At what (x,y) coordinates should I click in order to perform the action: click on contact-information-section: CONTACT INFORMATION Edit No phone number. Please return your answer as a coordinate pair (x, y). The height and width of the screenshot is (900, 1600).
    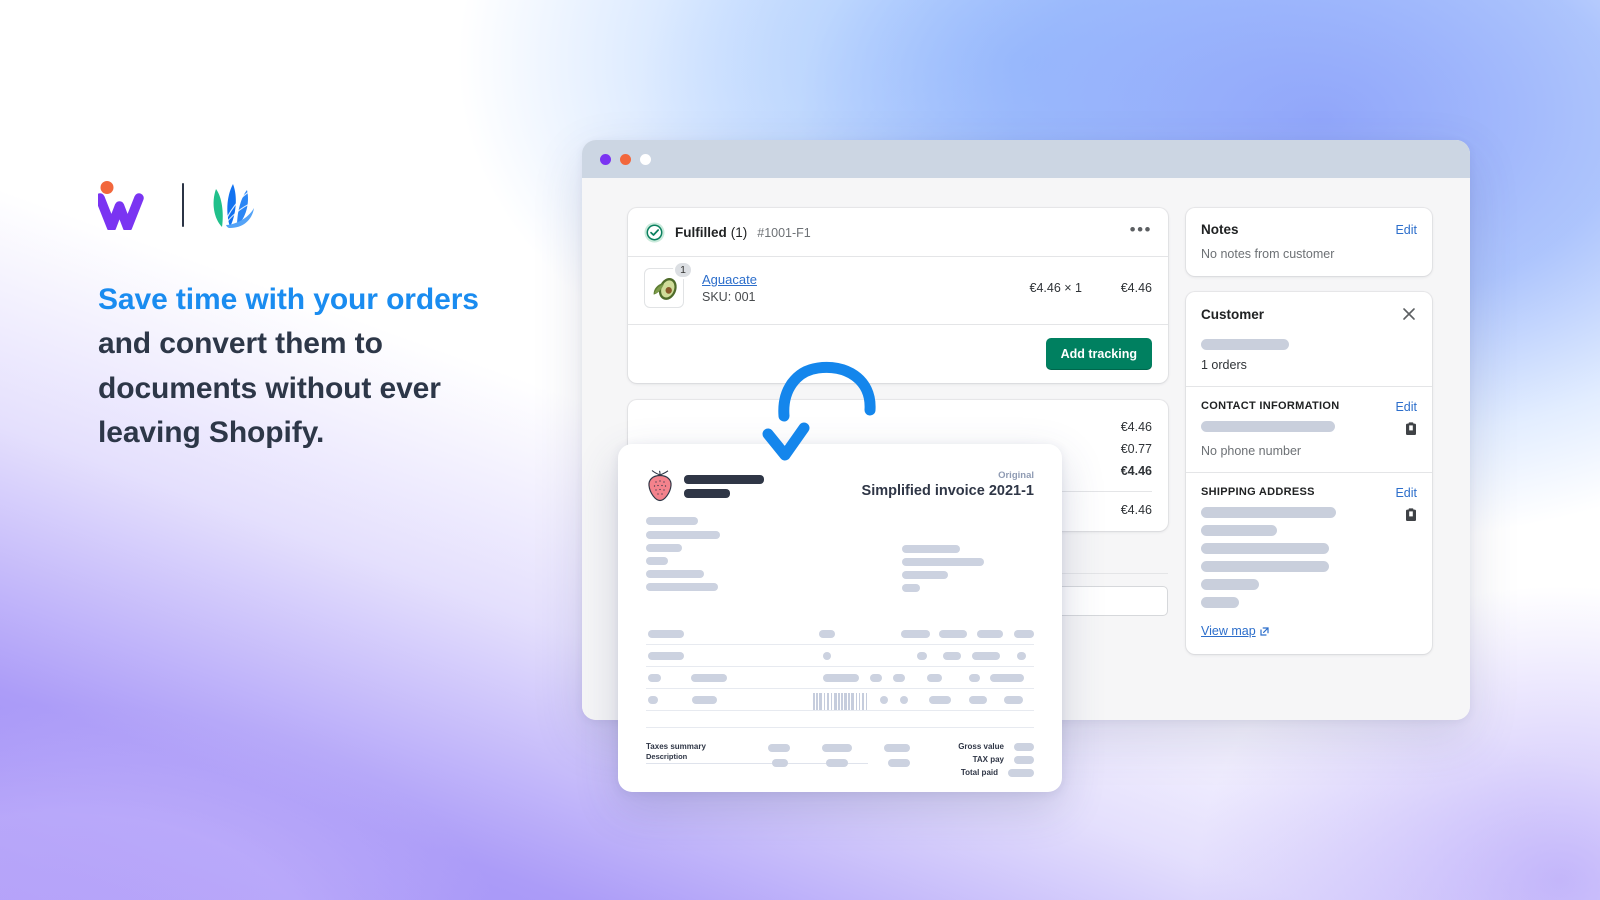
    Looking at the image, I should click on (1309, 429).